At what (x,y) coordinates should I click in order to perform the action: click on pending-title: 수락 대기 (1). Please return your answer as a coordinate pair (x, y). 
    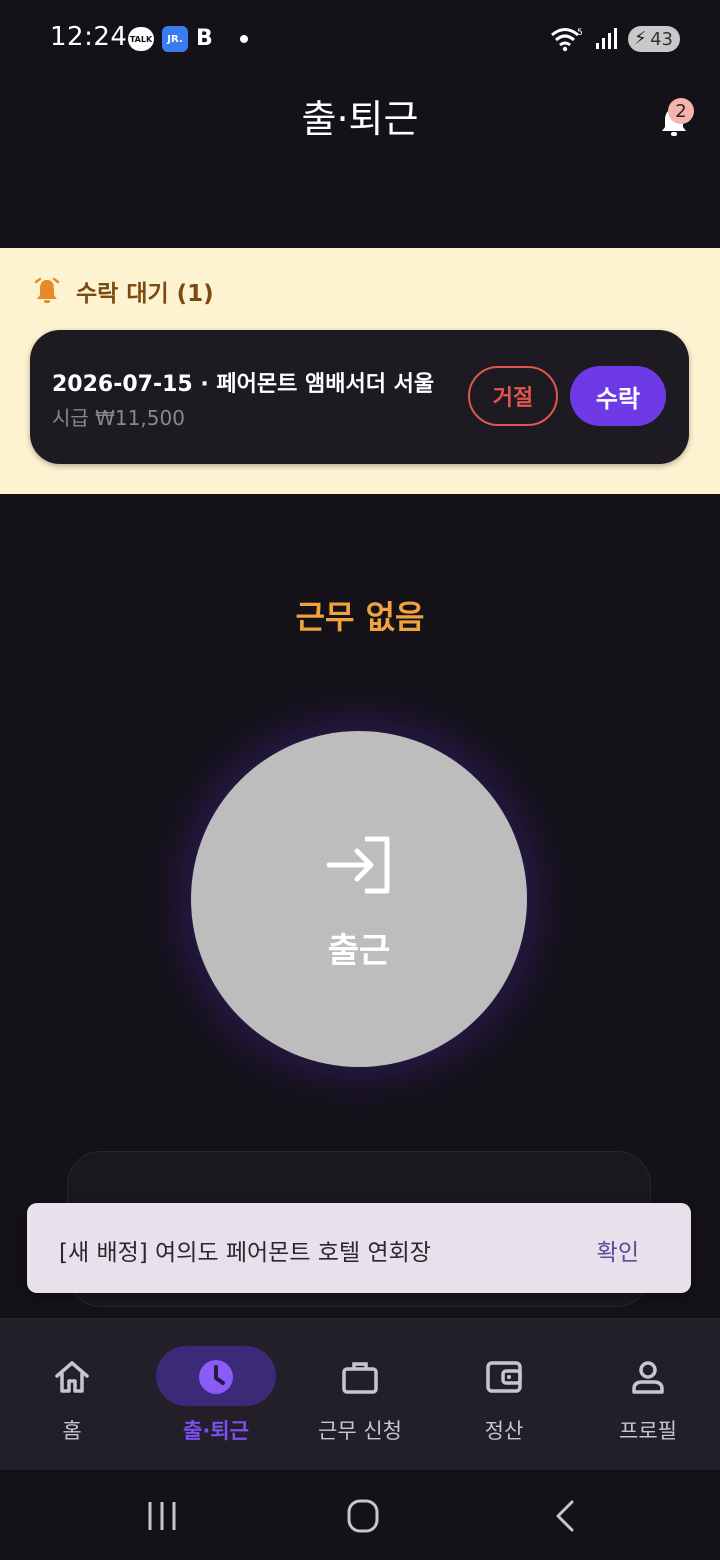
    Looking at the image, I should click on (145, 294).